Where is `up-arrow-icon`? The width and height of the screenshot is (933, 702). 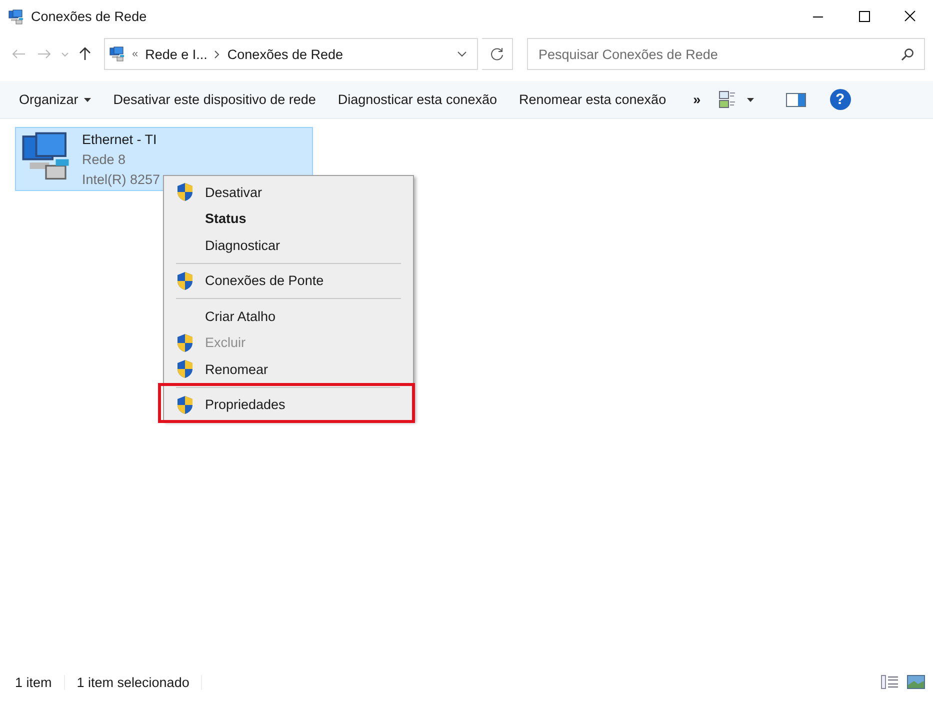 up-arrow-icon is located at coordinates (85, 54).